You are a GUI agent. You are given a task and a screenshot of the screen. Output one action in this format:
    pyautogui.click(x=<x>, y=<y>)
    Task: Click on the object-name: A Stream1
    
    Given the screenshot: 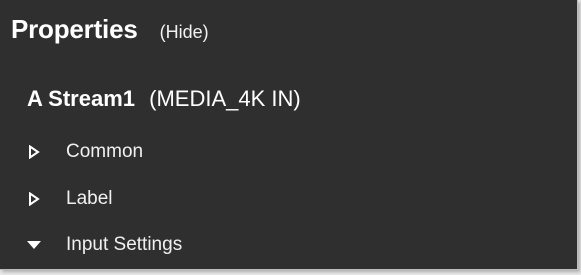 What is the action you would take?
    pyautogui.click(x=81, y=98)
    